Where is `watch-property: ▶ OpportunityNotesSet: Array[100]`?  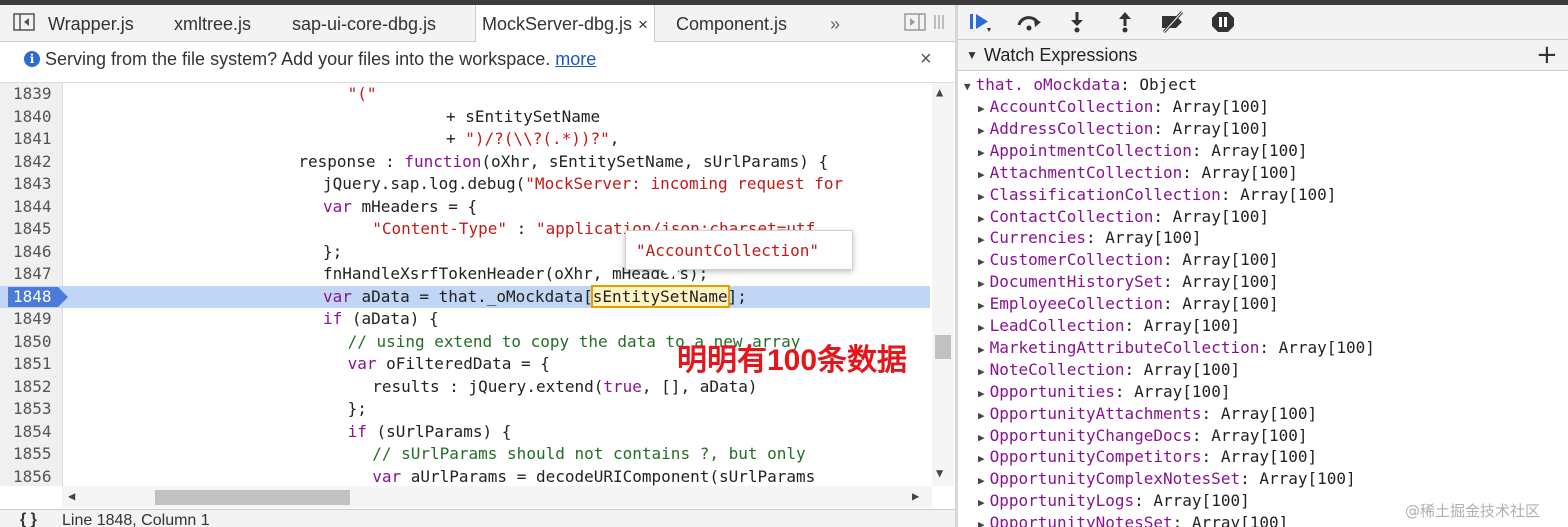
watch-property: ▶ OpportunityNotesSet: Array[100] is located at coordinates (1133, 520).